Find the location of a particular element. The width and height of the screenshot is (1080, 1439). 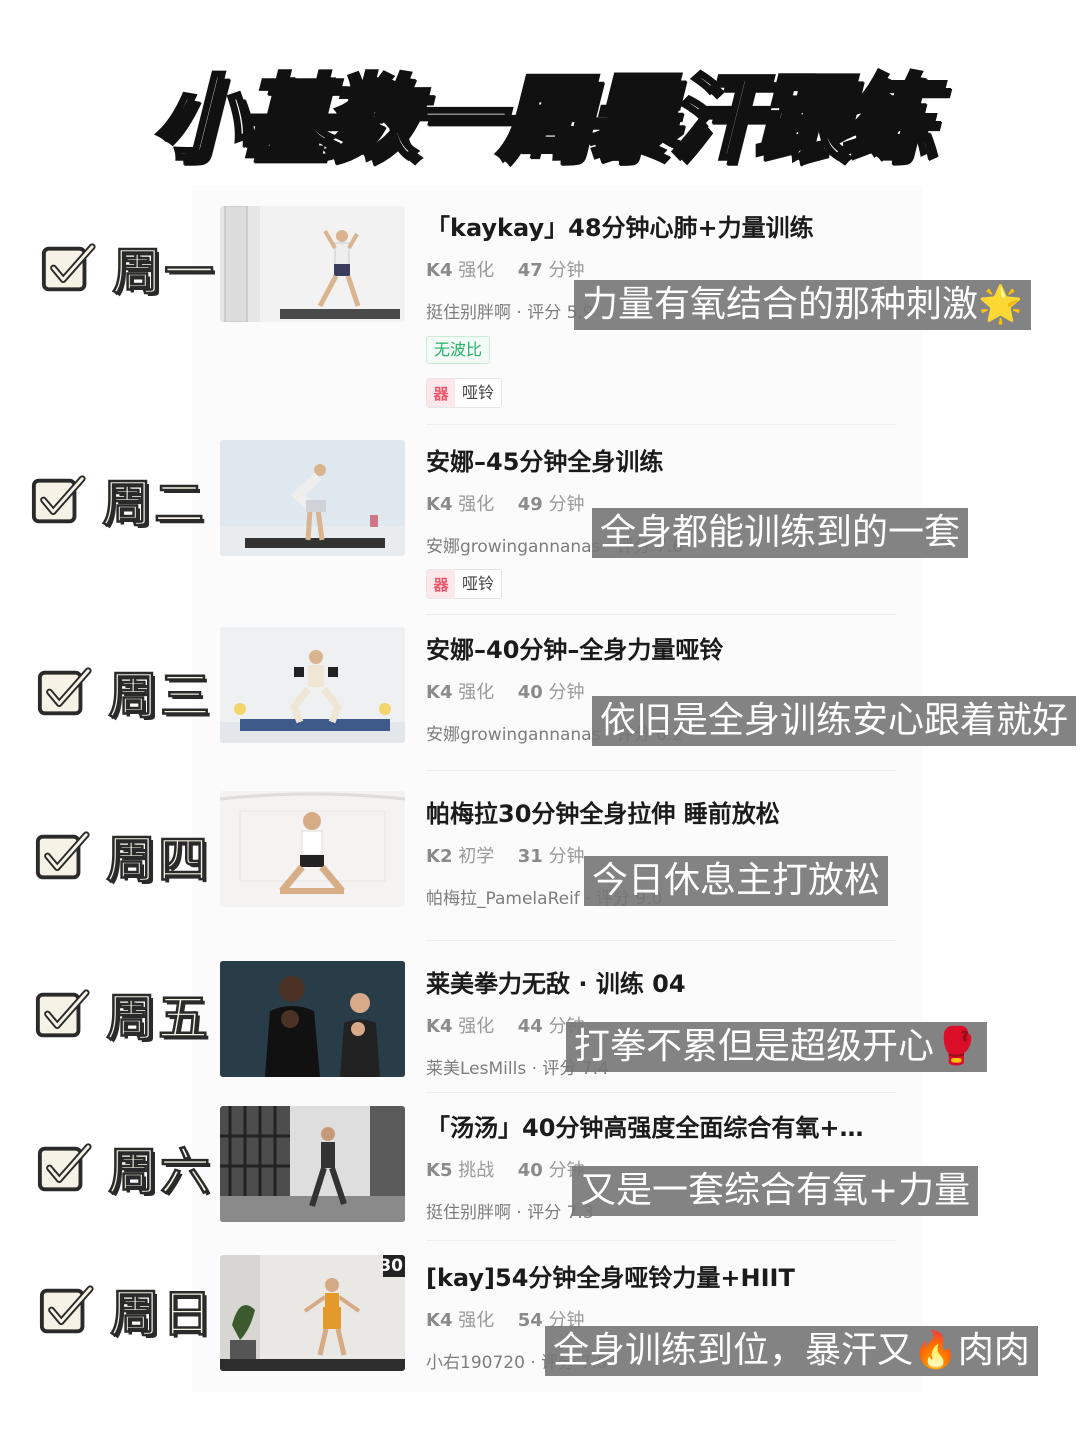

day-label-thursday: 周四 is located at coordinates (122, 856).